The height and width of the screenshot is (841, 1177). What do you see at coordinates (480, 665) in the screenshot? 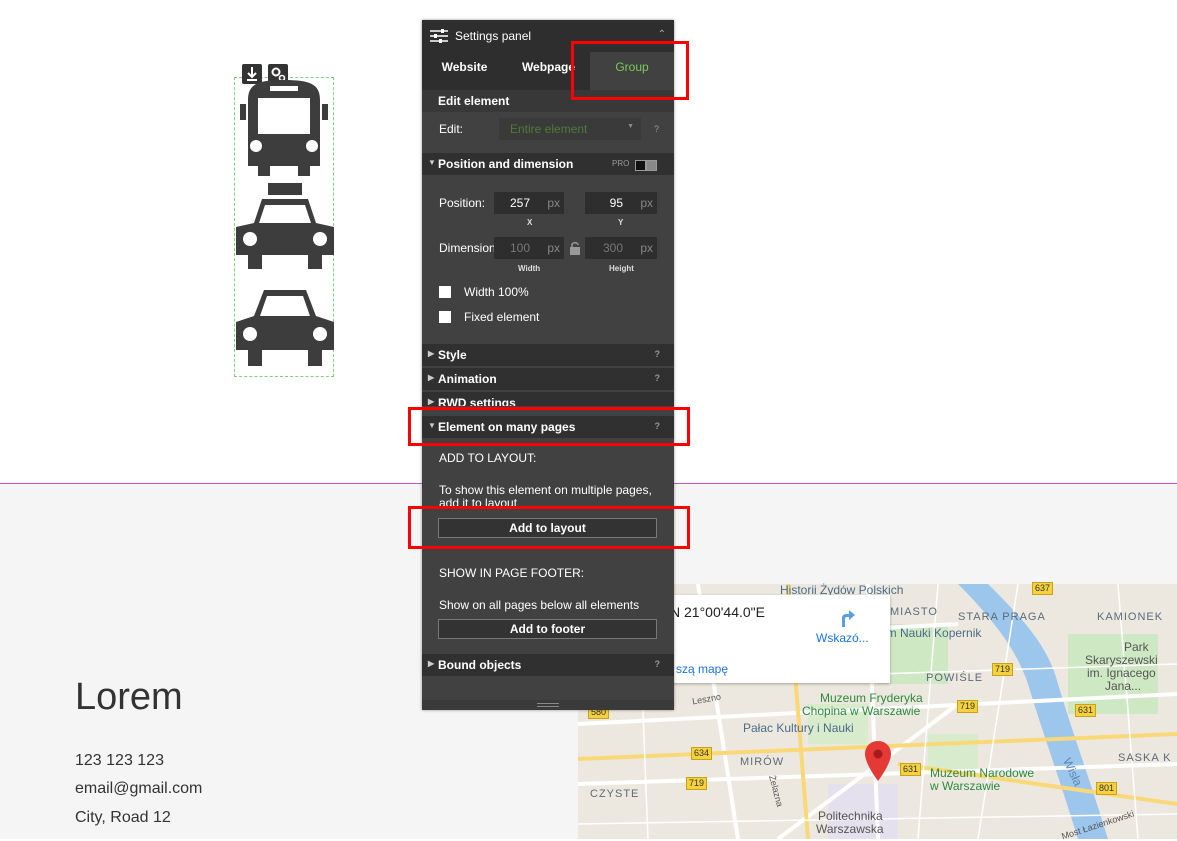
I see `section-title: Bound objects` at bounding box center [480, 665].